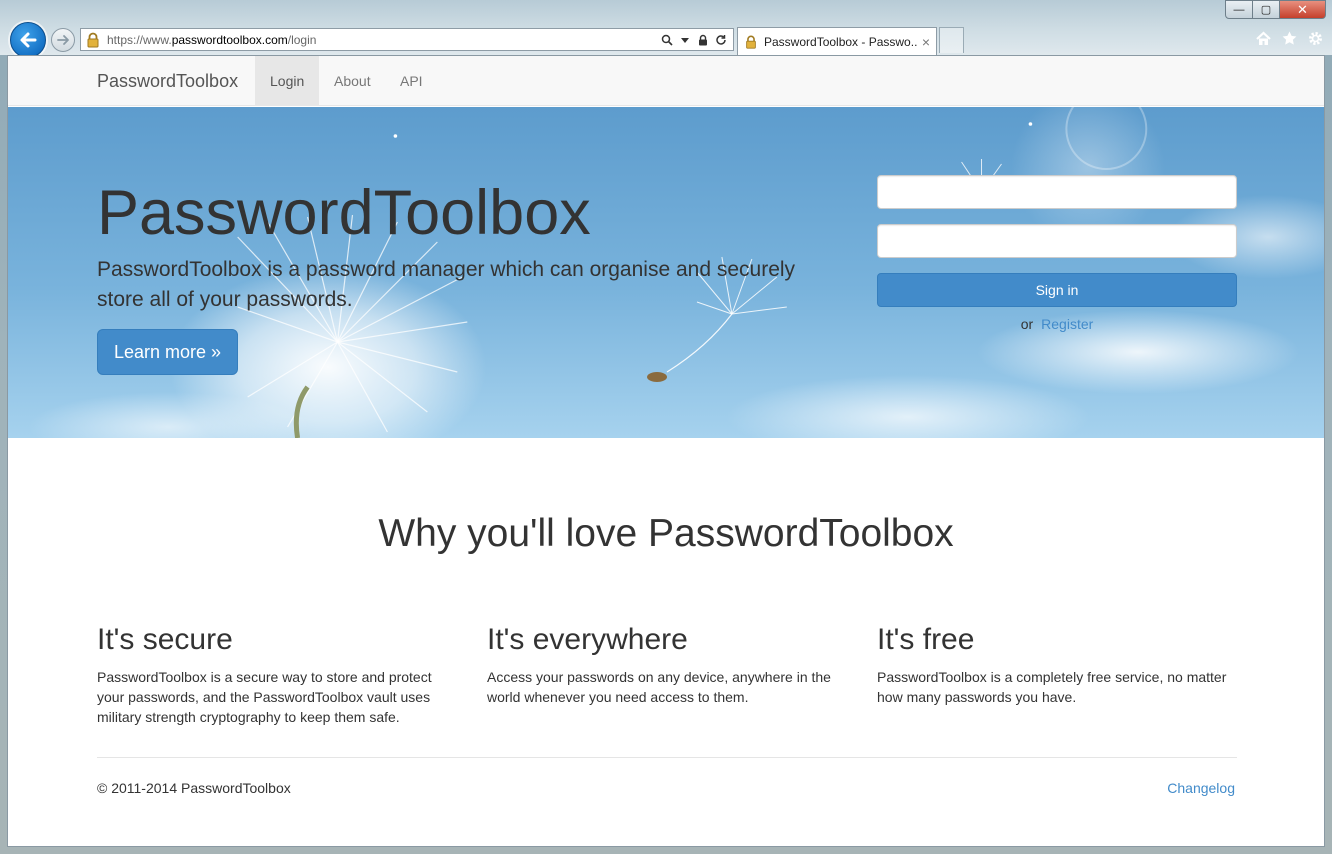 The height and width of the screenshot is (854, 1332). What do you see at coordinates (667, 40) in the screenshot?
I see `search-icon` at bounding box center [667, 40].